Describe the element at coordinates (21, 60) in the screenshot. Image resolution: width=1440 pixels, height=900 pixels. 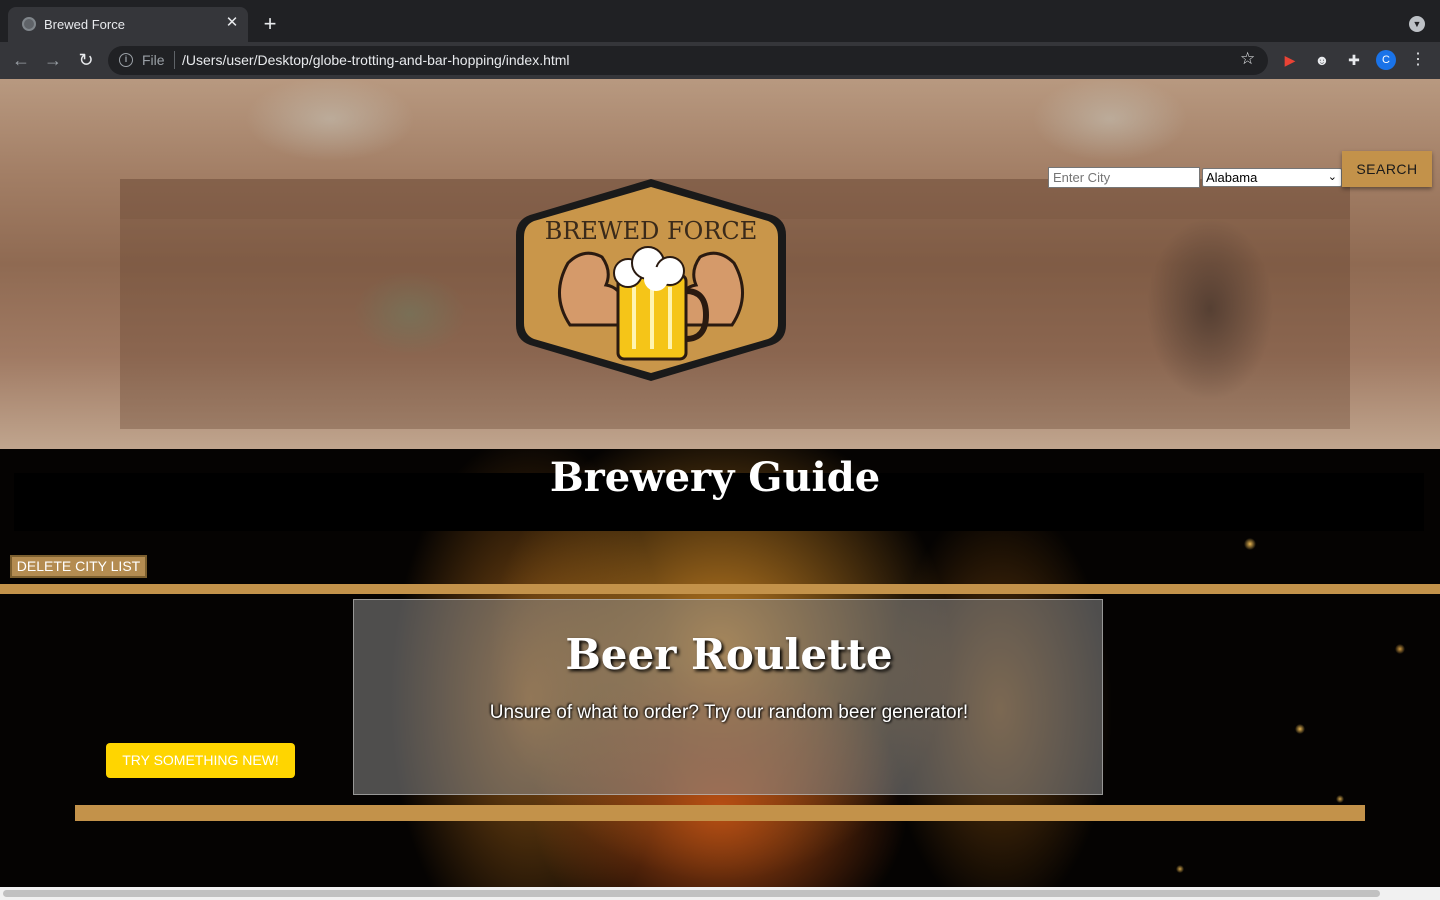
I see `back-button: ←` at that location.